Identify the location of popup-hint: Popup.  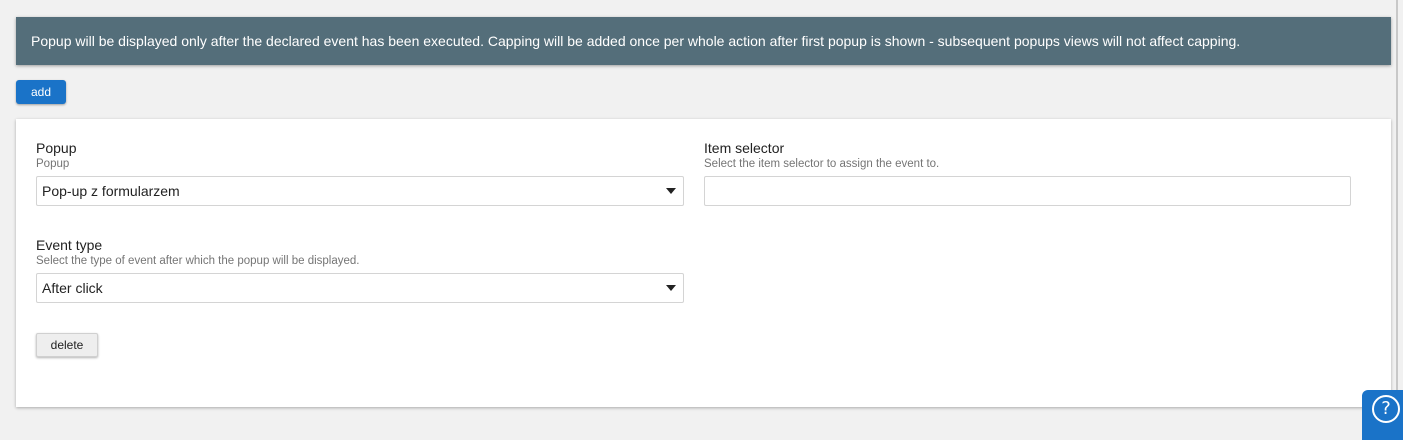
(53, 164).